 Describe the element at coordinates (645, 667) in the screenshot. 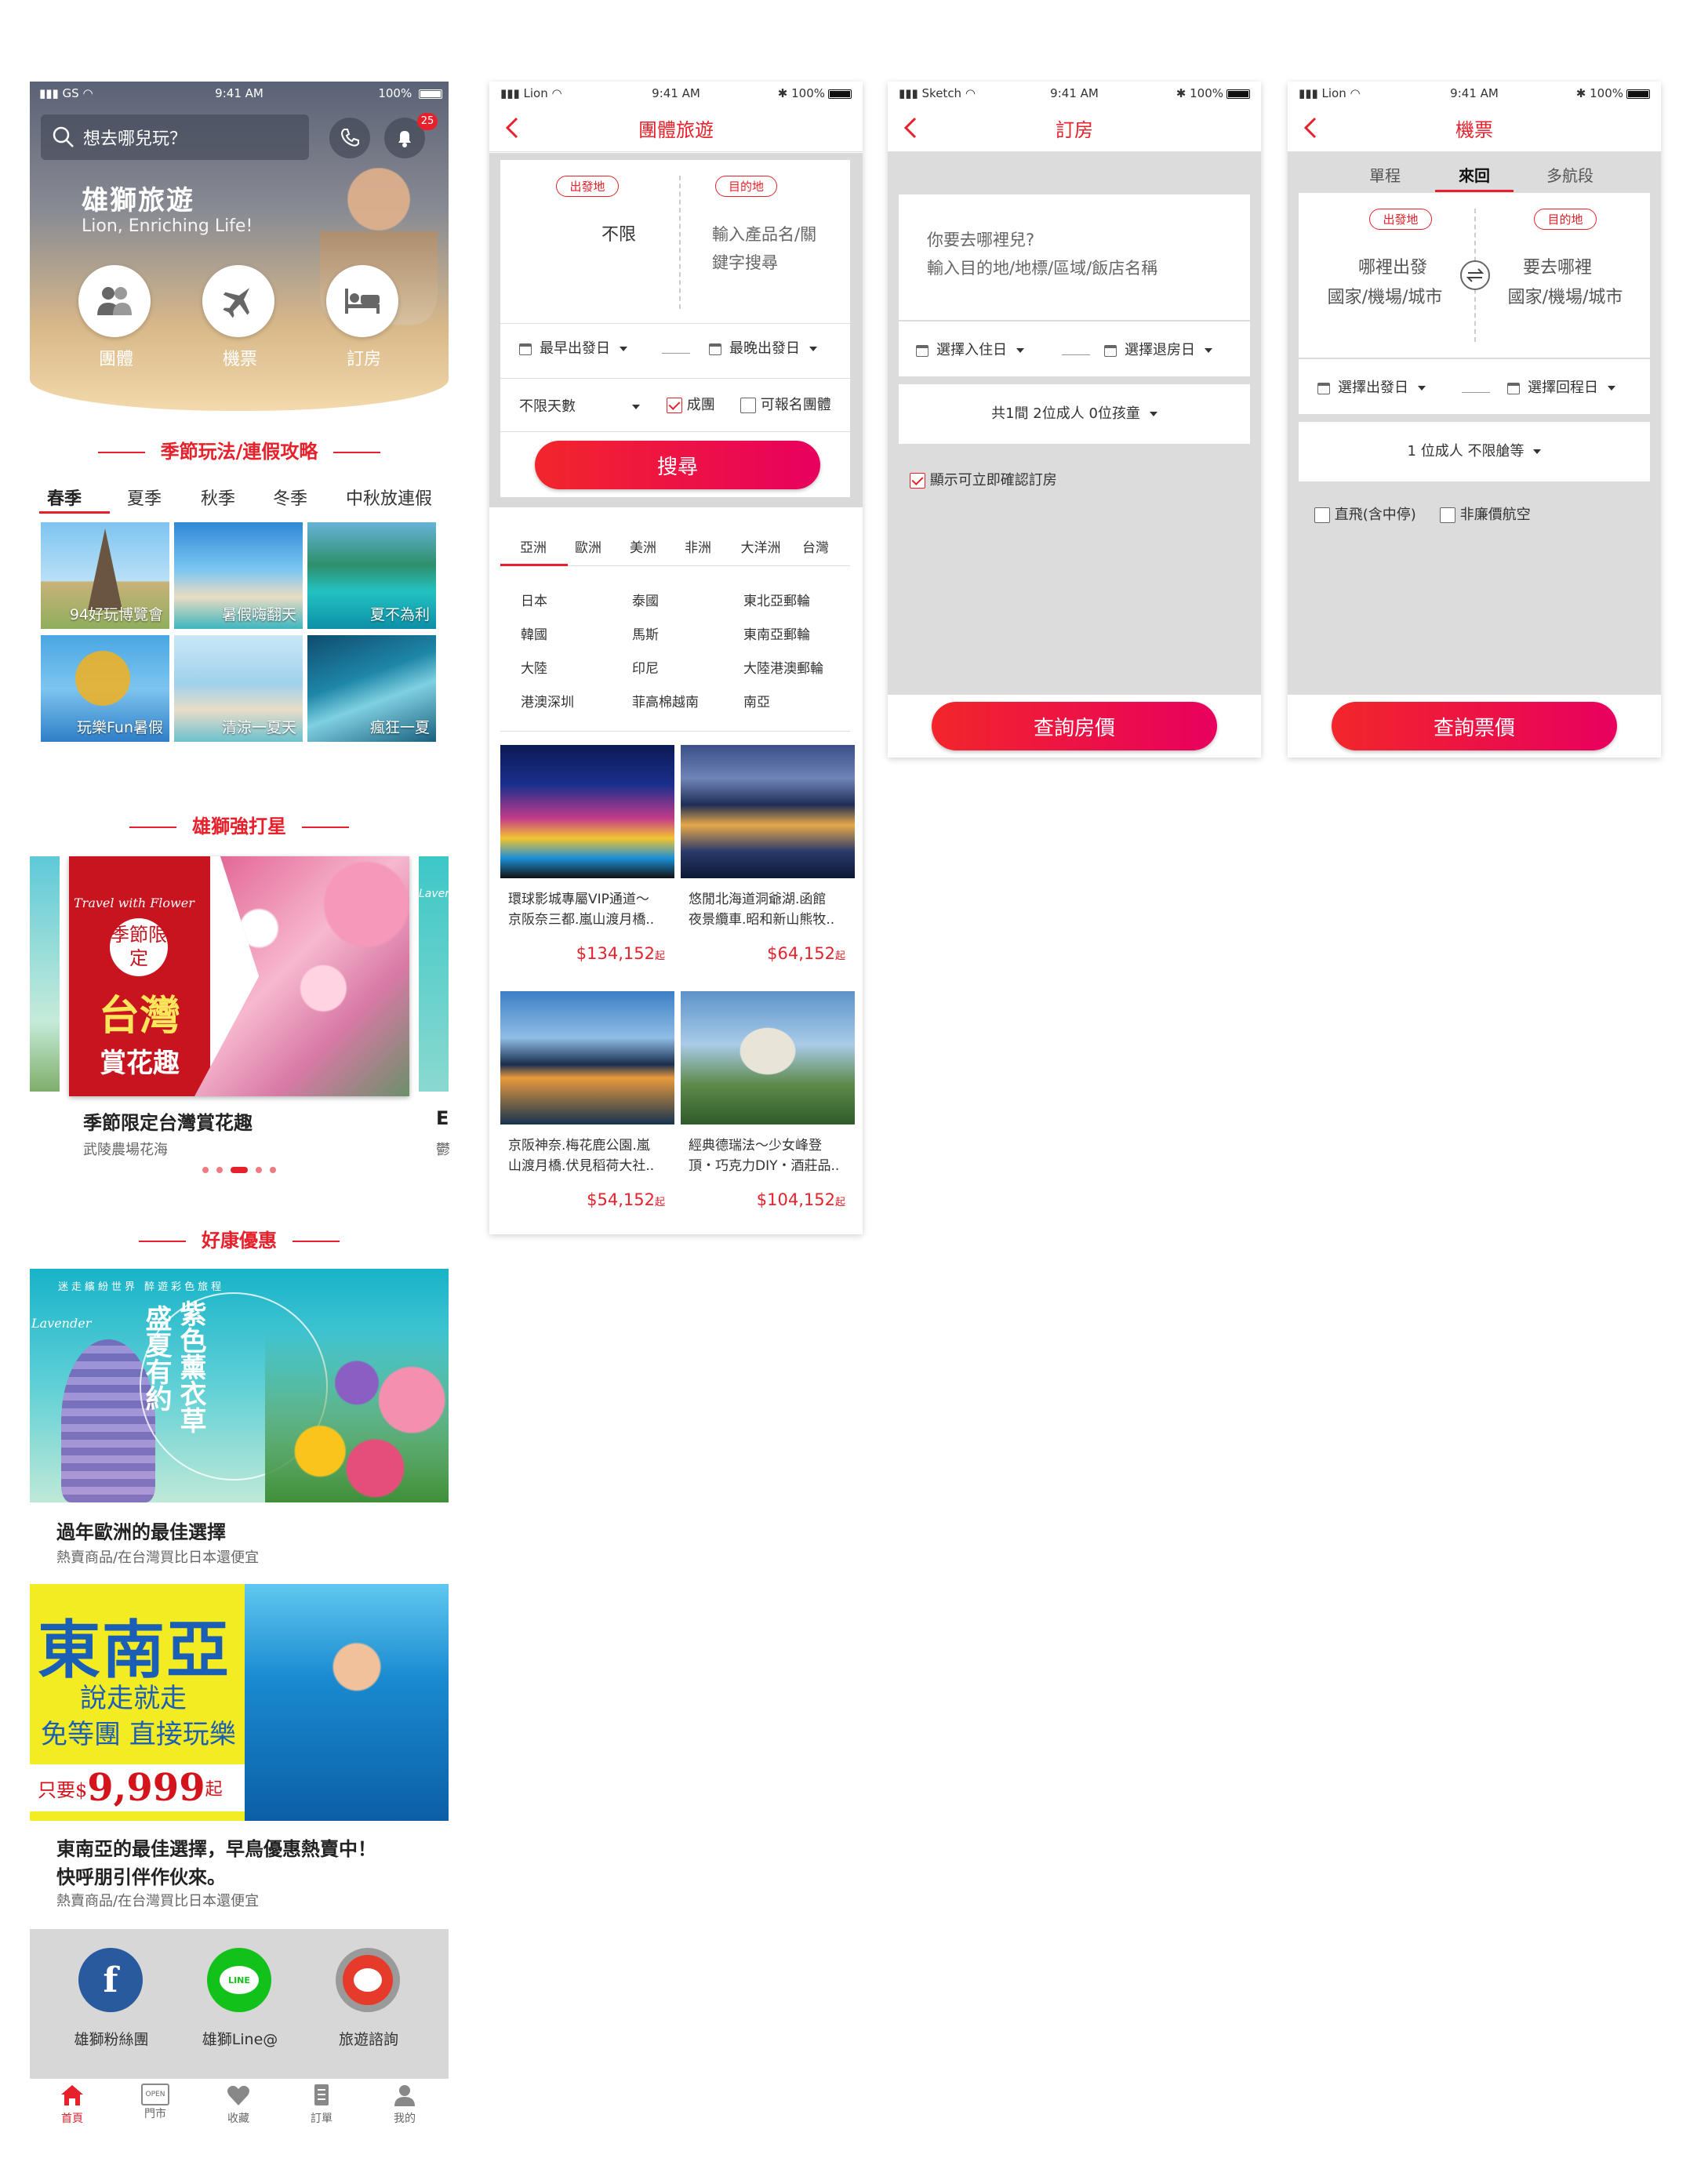

I see `region-link: 印尼` at that location.